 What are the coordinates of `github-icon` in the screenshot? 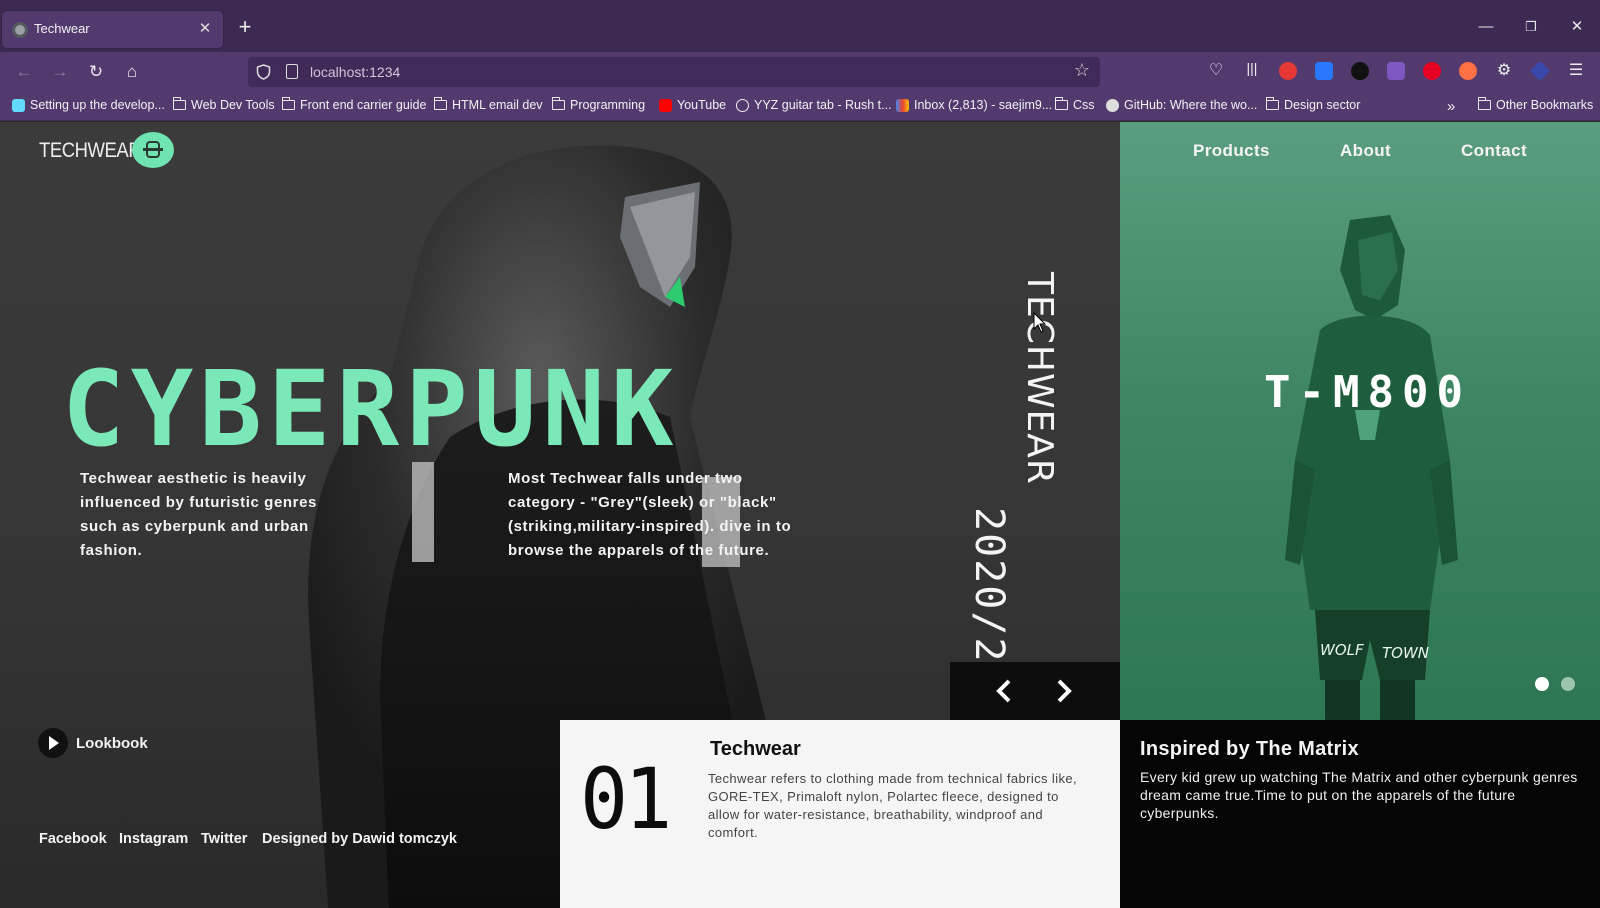 It's located at (1112, 105).